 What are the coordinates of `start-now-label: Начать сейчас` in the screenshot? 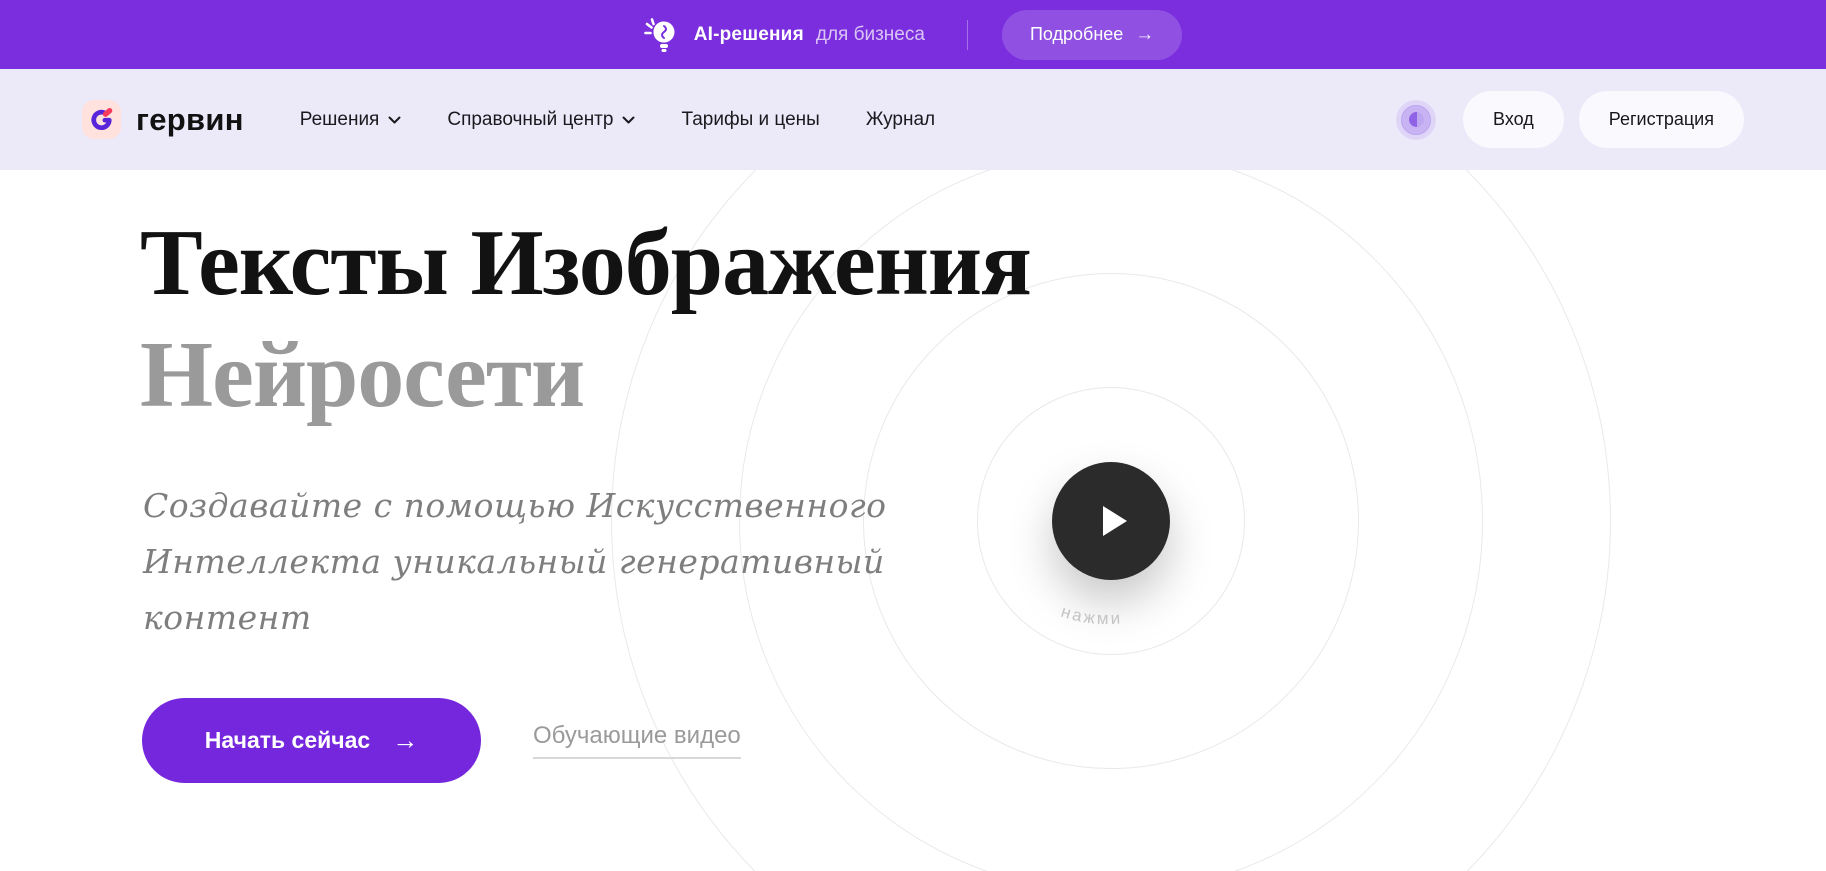 It's located at (287, 740).